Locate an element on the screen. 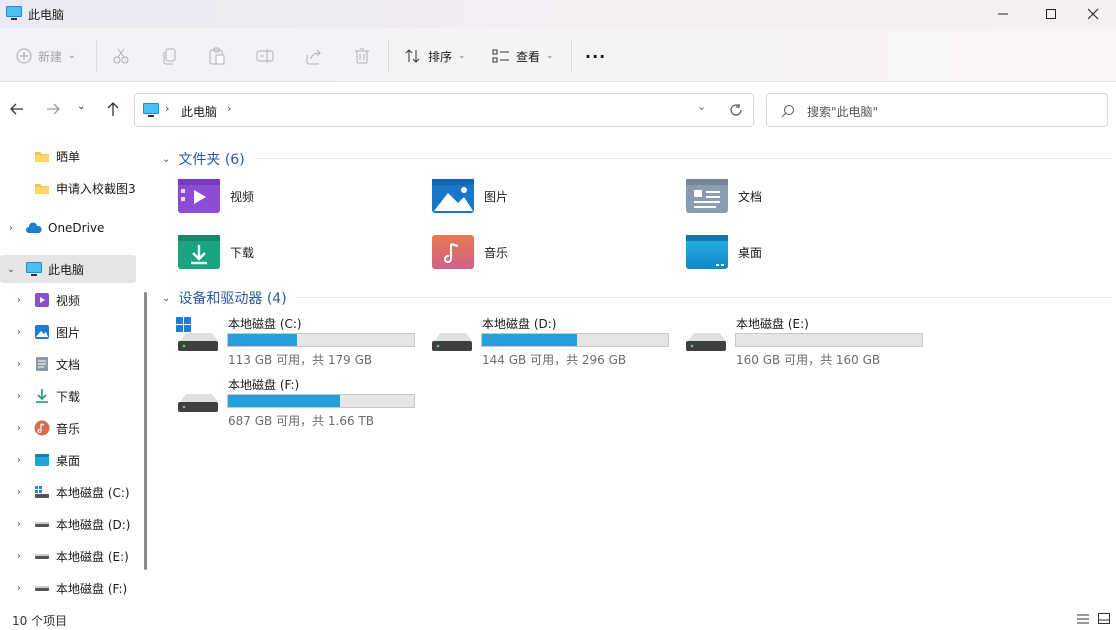 This screenshot has height=630, width=1116. close-icon is located at coordinates (1093, 14).